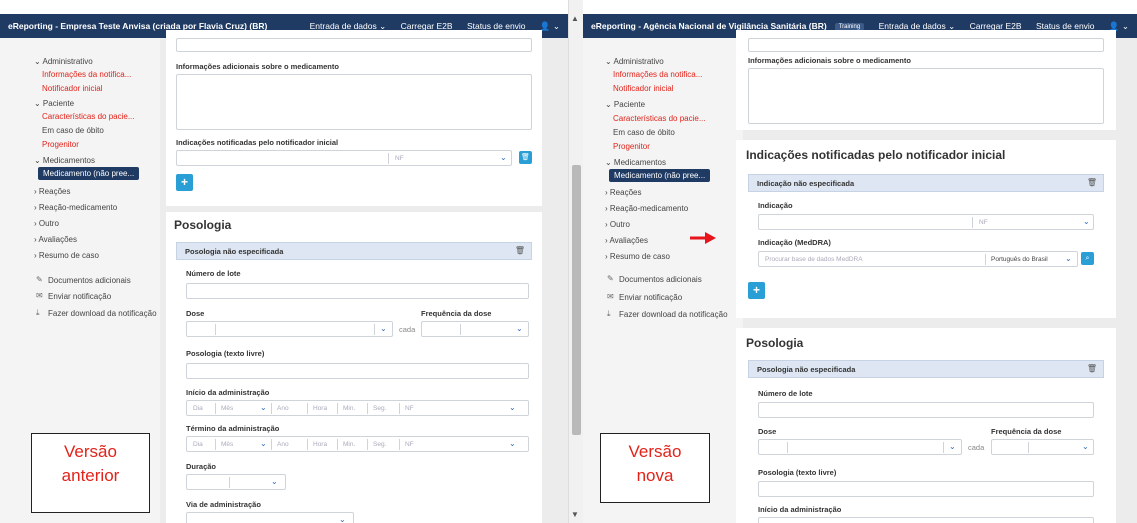  I want to click on posologia-strip-label: Posologia não especificada, so click(806, 369).